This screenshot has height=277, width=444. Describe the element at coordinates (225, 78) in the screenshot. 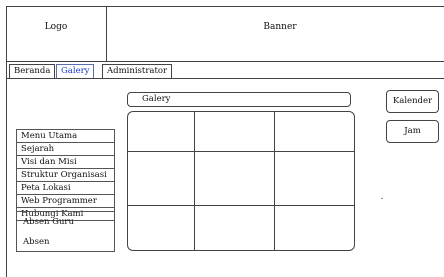

I see `nav-divider` at that location.